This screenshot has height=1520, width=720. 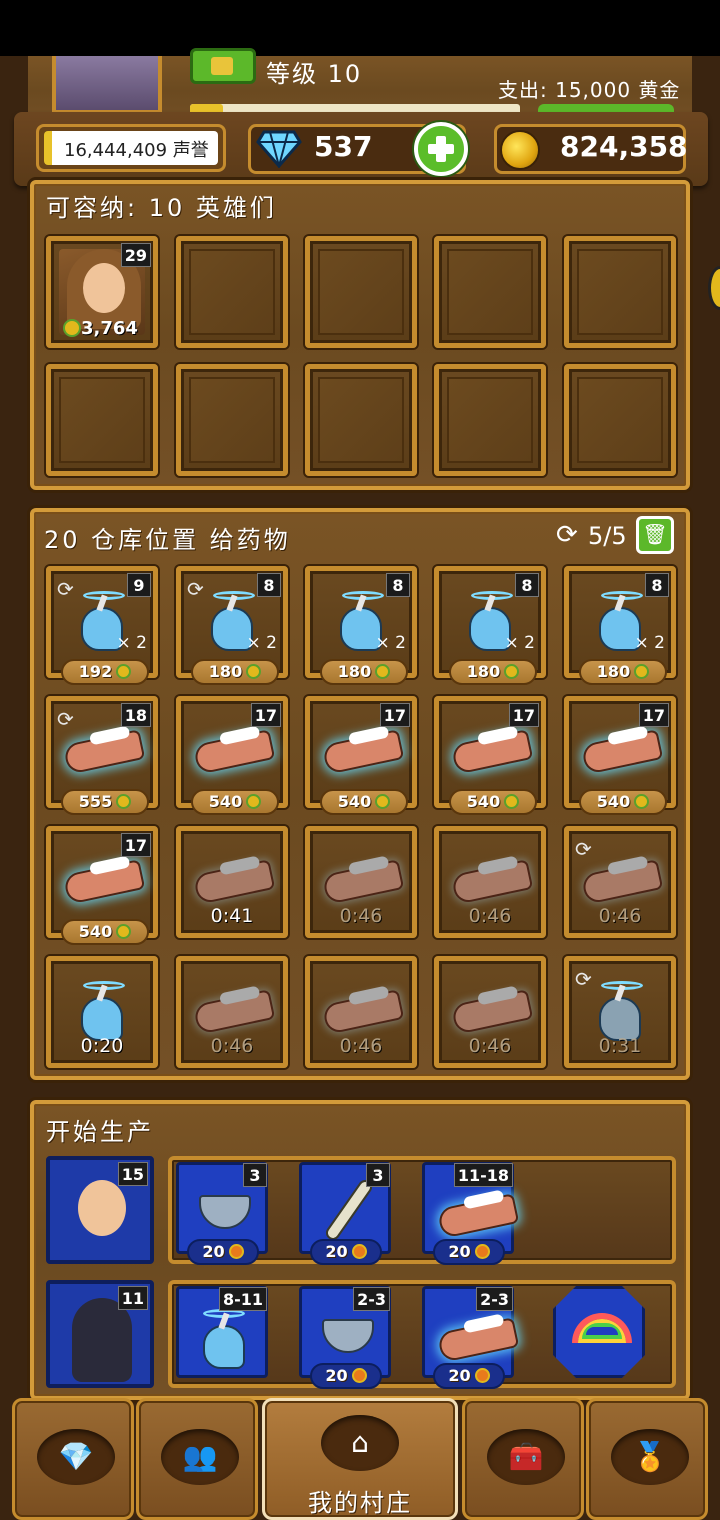 I want to click on recipe-level: 2-3, so click(x=371, y=1299).